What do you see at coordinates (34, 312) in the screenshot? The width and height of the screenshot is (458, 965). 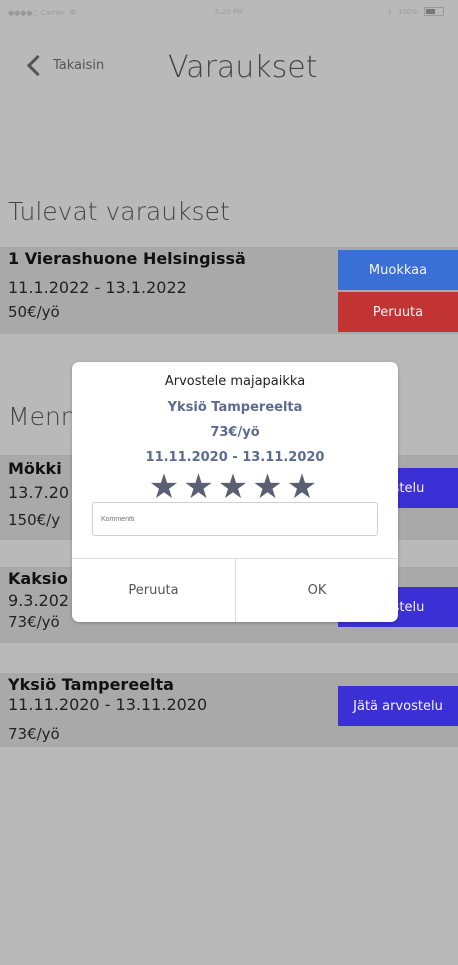 I see `booking-price: 50€/yö` at bounding box center [34, 312].